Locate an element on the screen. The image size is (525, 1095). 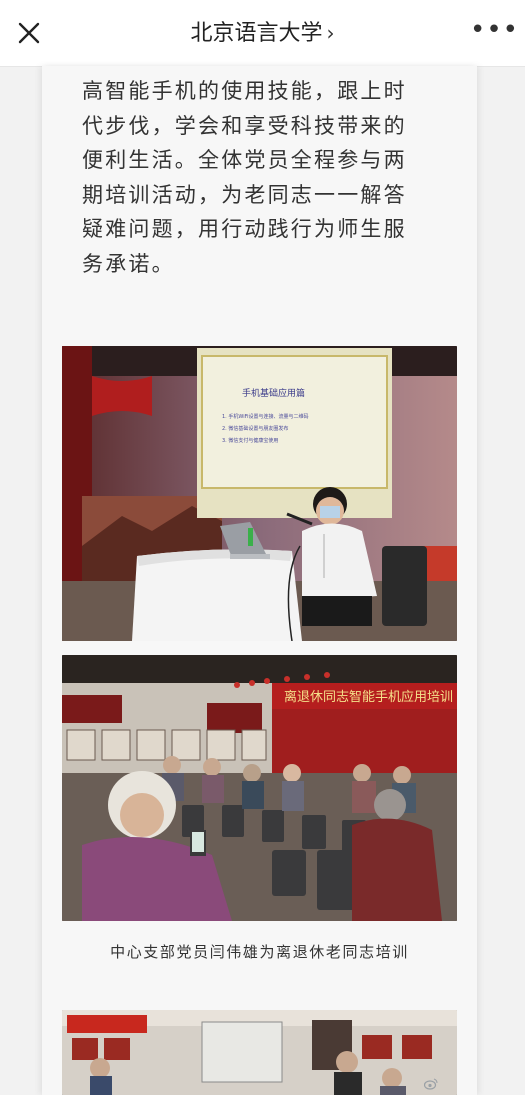
banner: 离退休同志智能手机应用培训 is located at coordinates (364, 696).